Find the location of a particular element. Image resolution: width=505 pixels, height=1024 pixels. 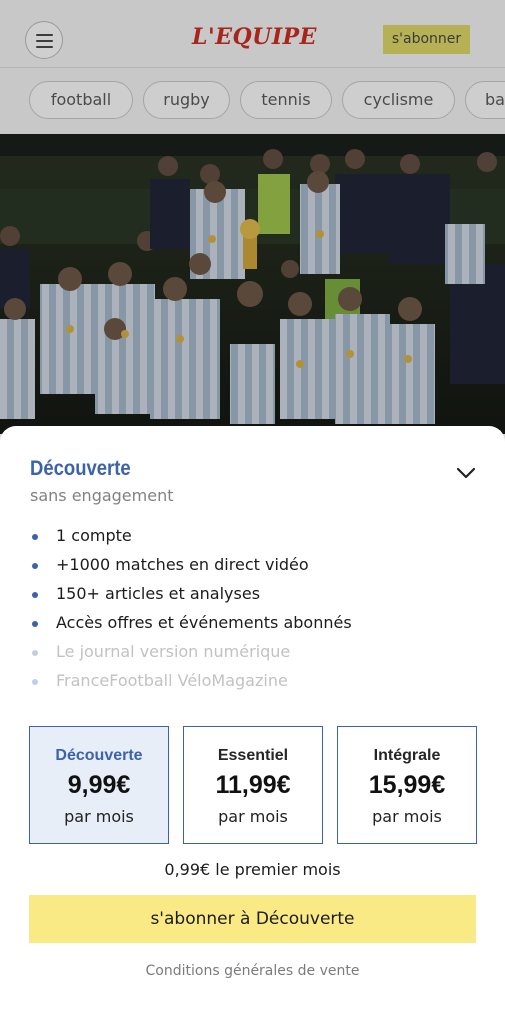

sport-chips-bar: football rugby tennis cyclisme ba is located at coordinates (252, 101).